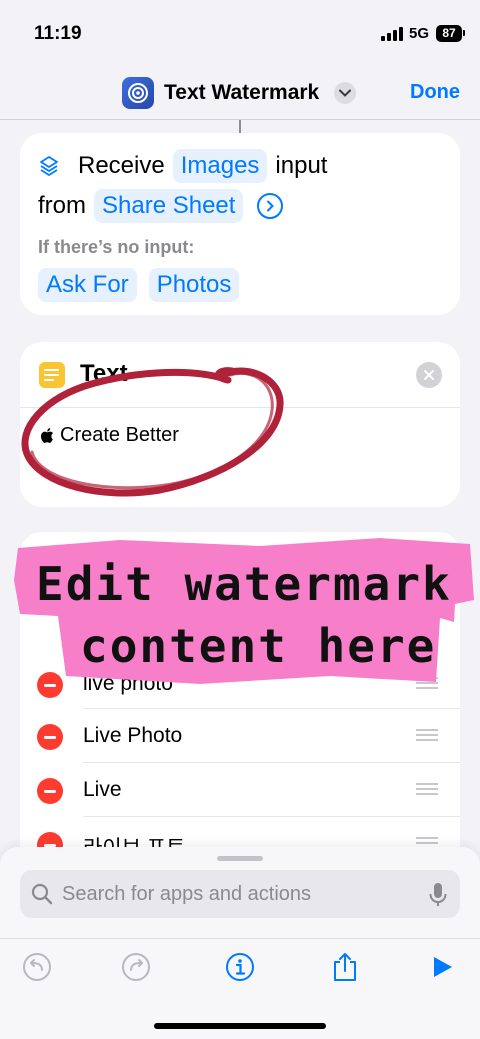 This screenshot has width=480, height=1039. I want to click on search-icon, so click(42, 894).